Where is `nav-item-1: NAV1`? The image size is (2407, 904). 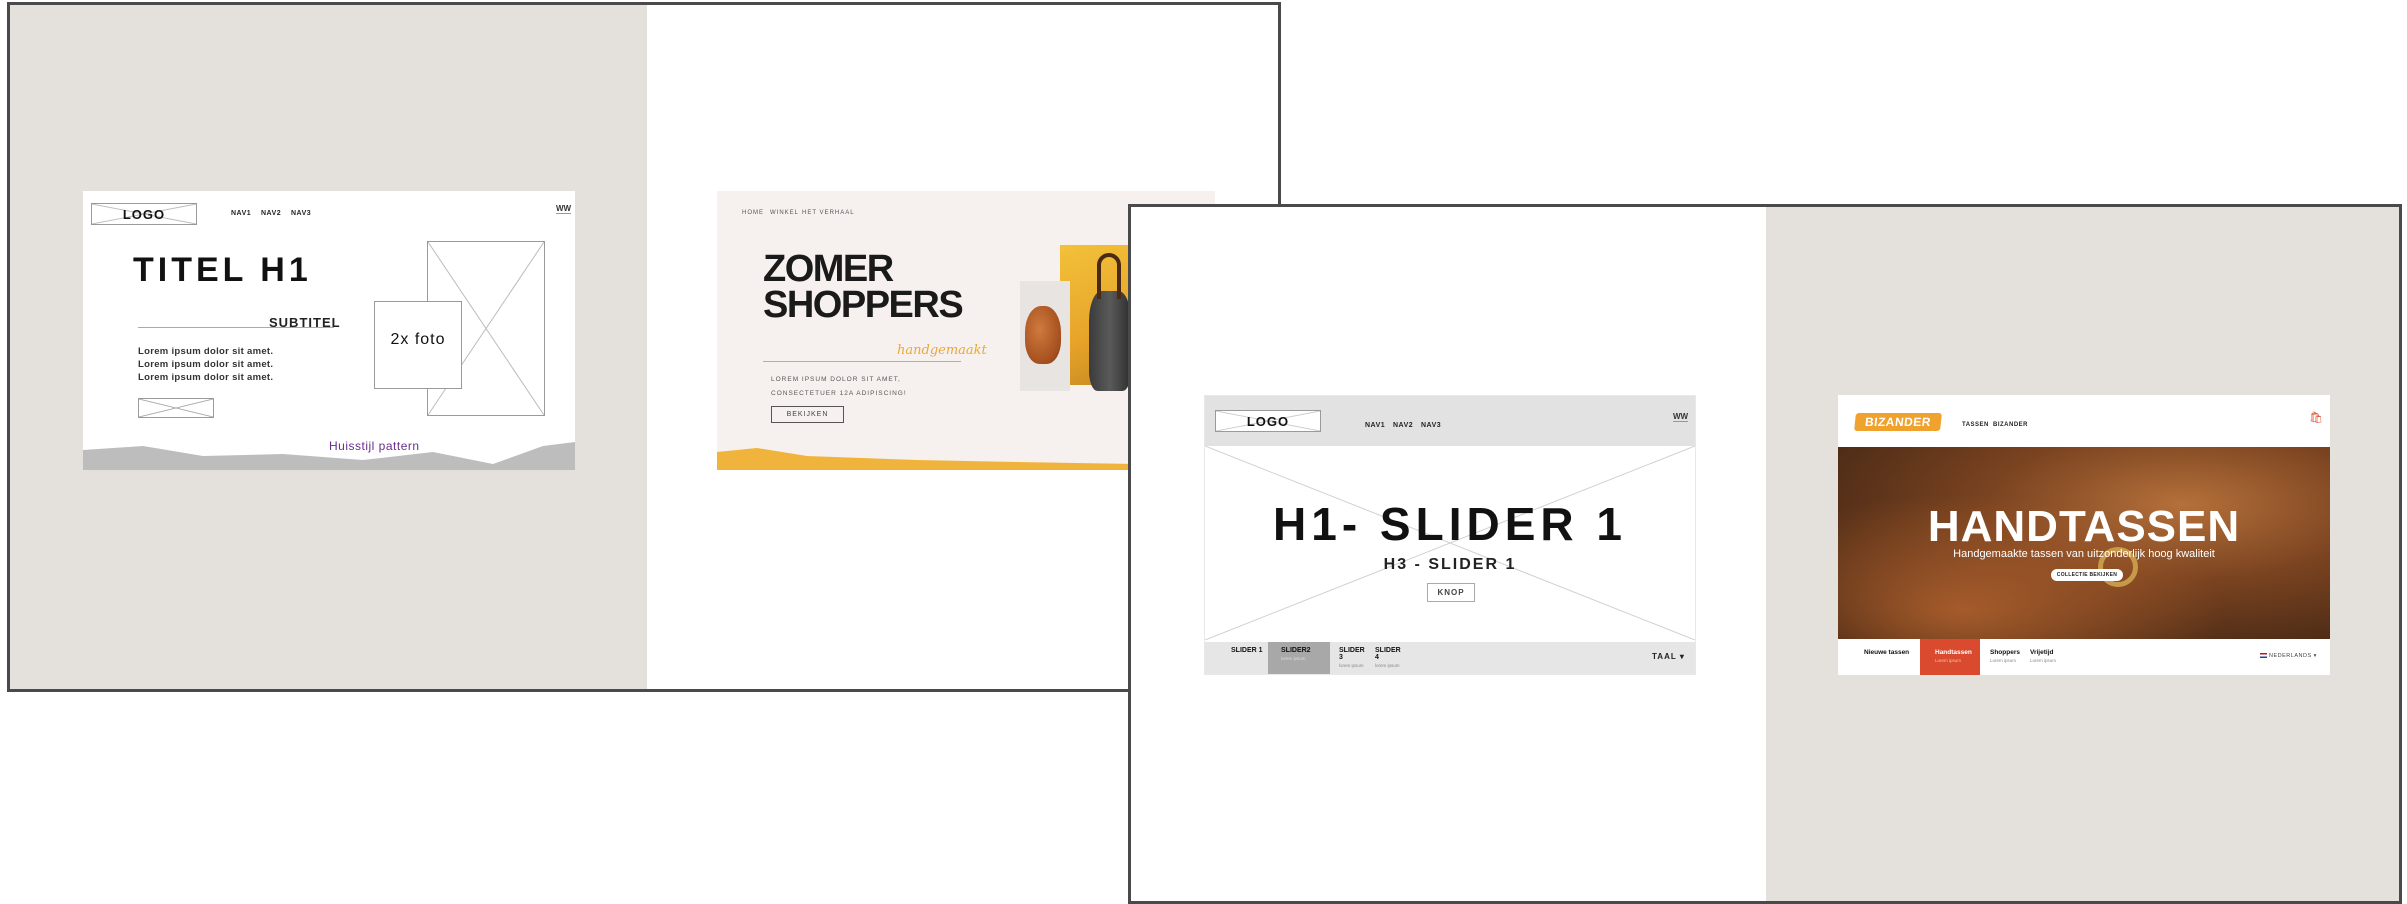
nav-item-1: NAV1 is located at coordinates (241, 213).